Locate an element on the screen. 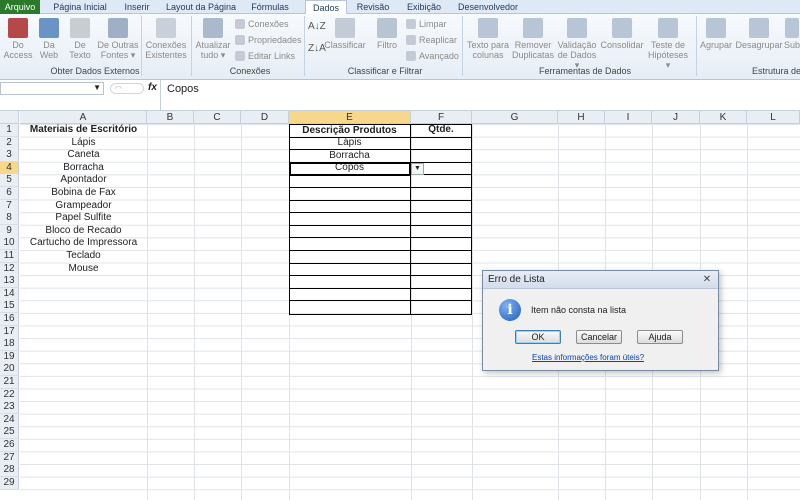 Image resolution: width=800 pixels, height=500 pixels. tab-desenvolvedor: Desenvolvedor is located at coordinates (488, 7).